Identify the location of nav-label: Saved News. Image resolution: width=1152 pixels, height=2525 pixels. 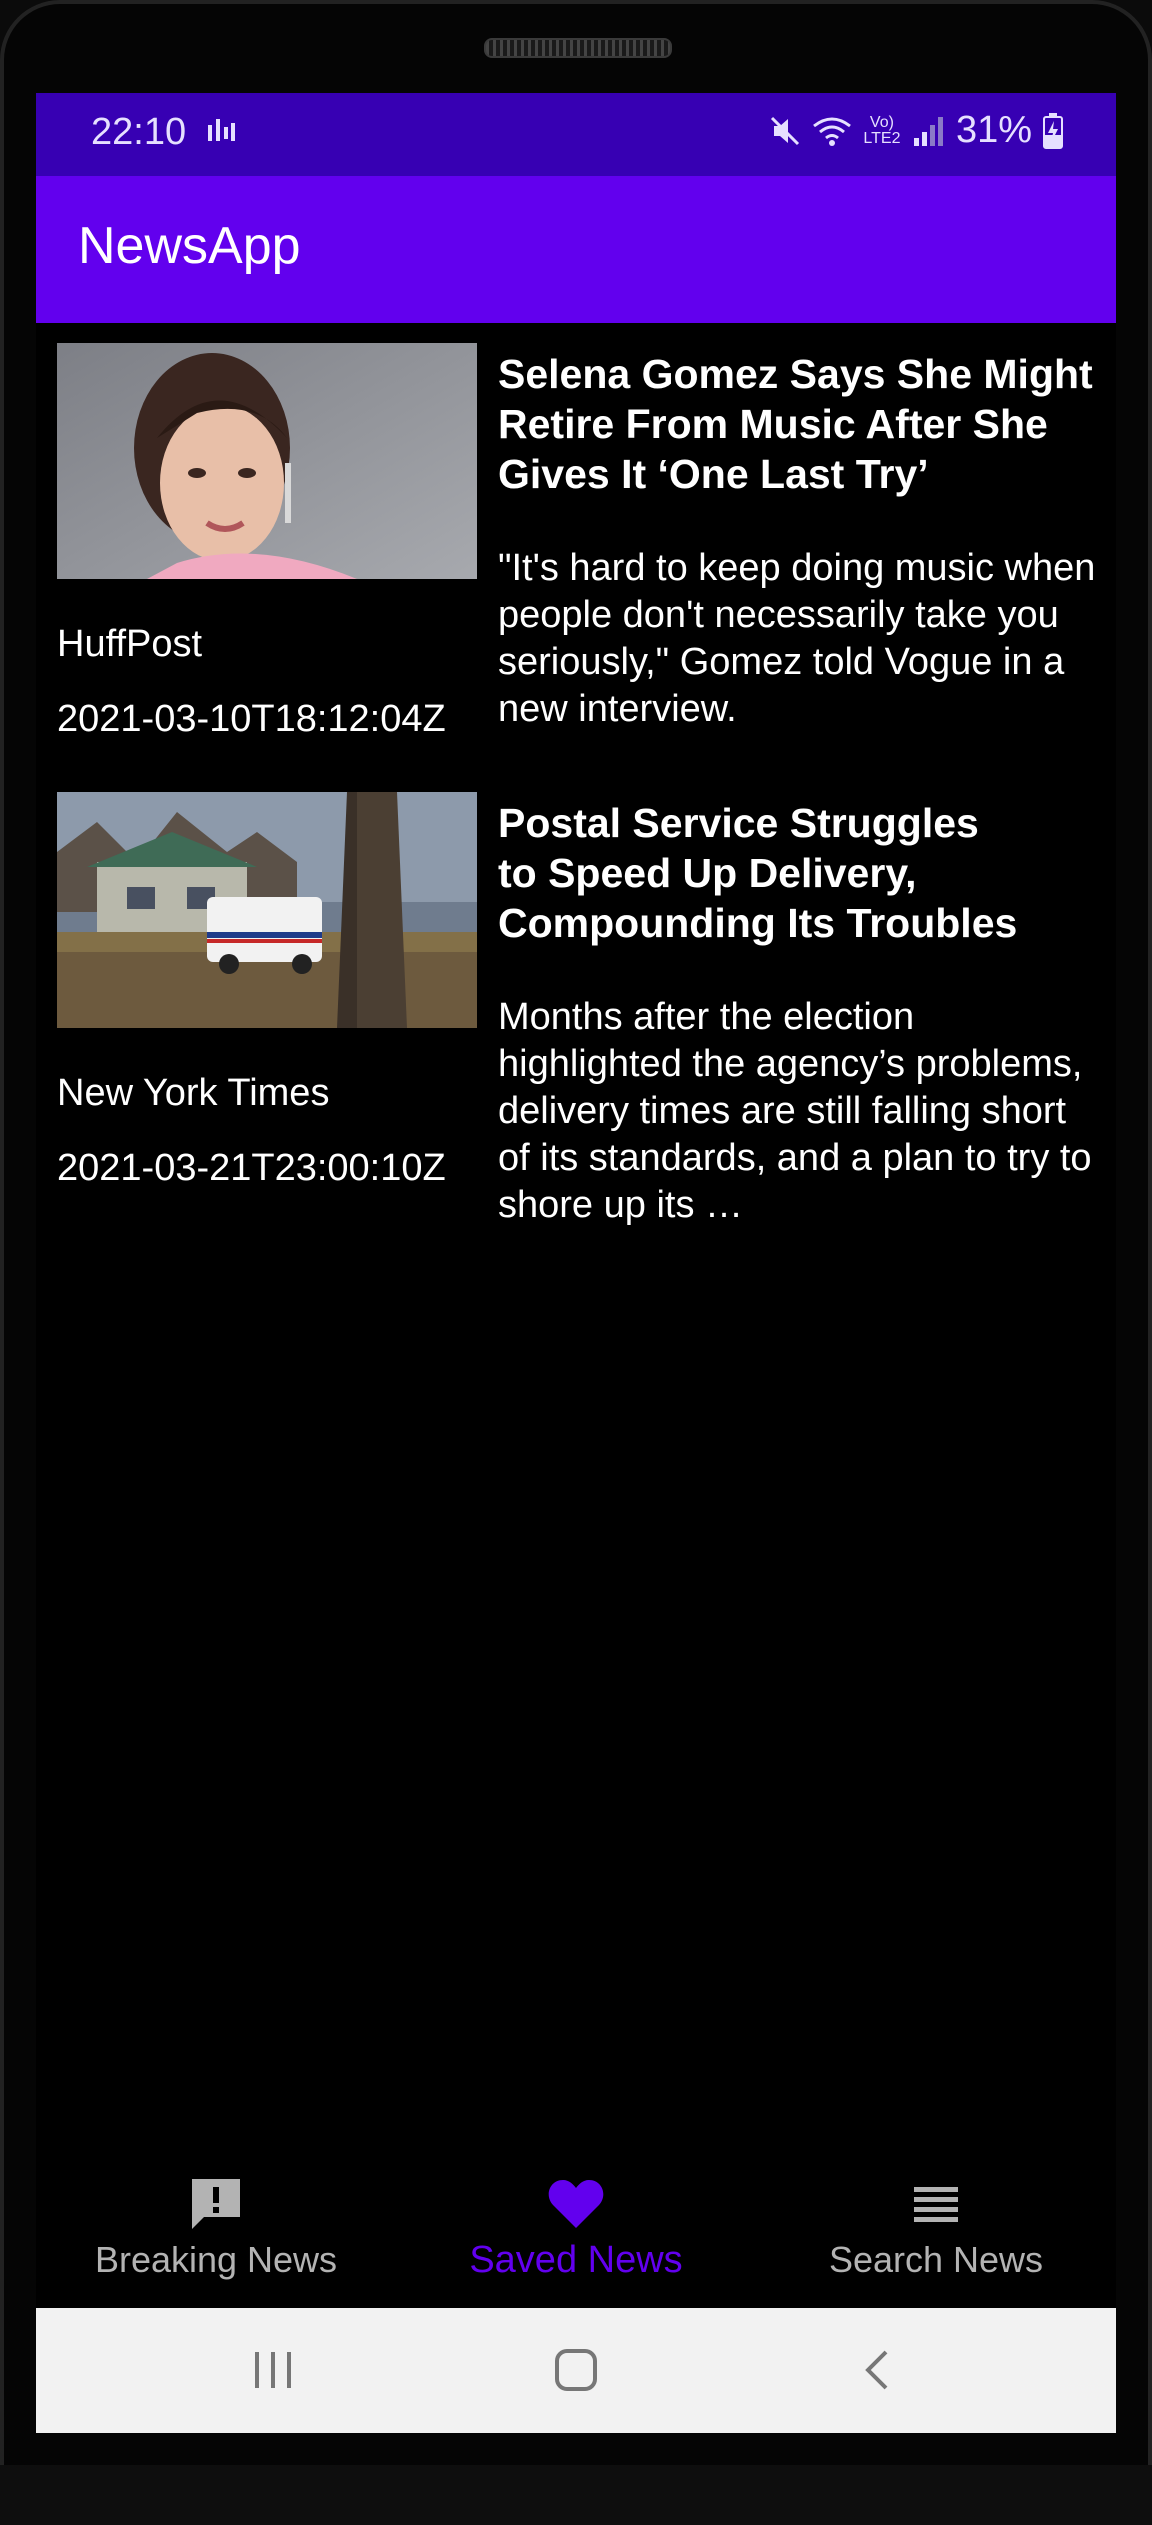
(576, 2260).